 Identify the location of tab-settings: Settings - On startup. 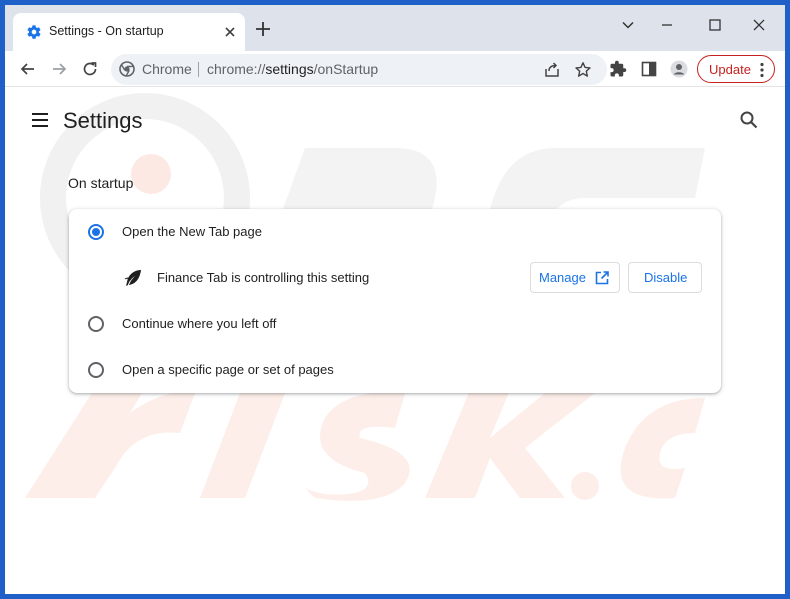
(129, 32).